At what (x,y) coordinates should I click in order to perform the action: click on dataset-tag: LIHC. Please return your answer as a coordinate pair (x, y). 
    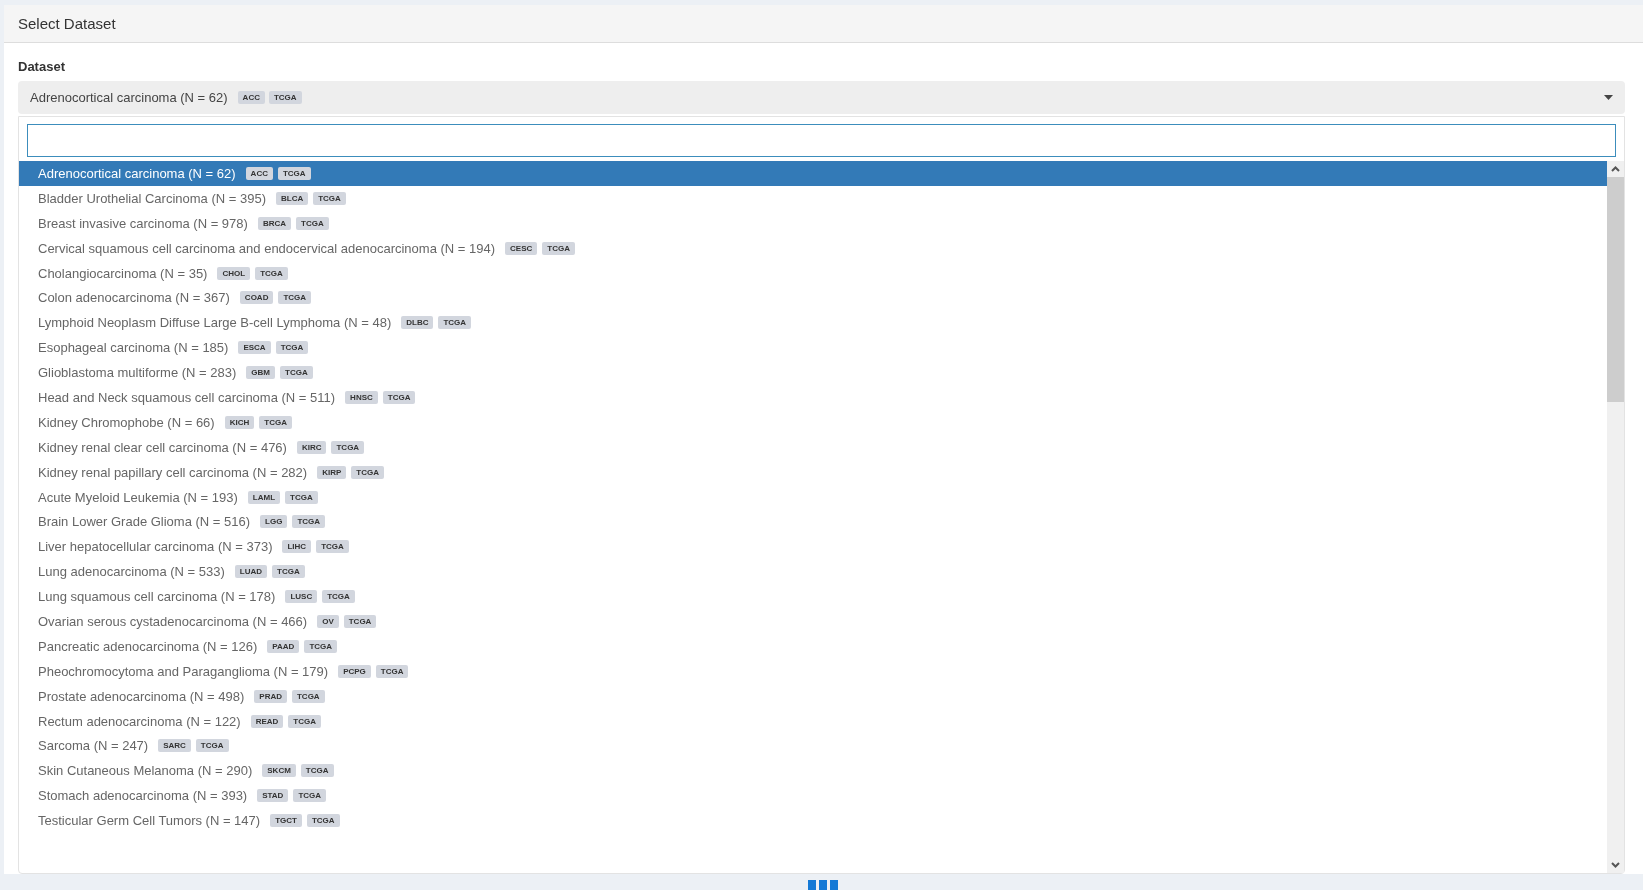
    Looking at the image, I should click on (297, 547).